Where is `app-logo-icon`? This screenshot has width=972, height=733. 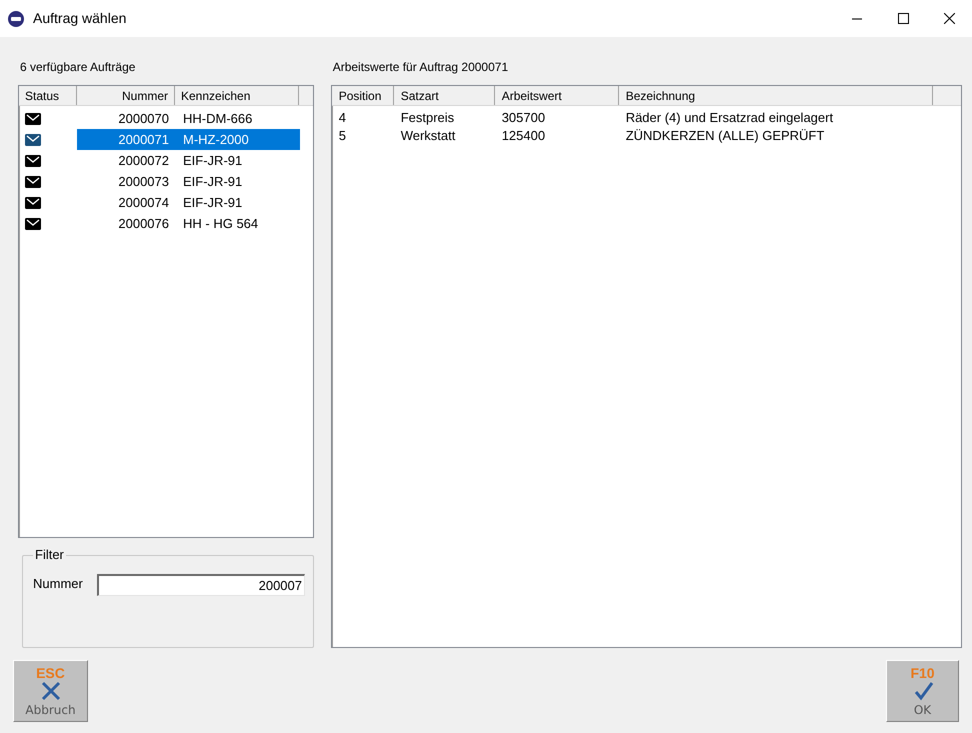 app-logo-icon is located at coordinates (16, 18).